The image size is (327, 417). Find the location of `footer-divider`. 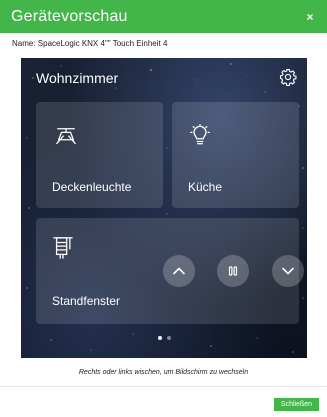

footer-divider is located at coordinates (163, 386).